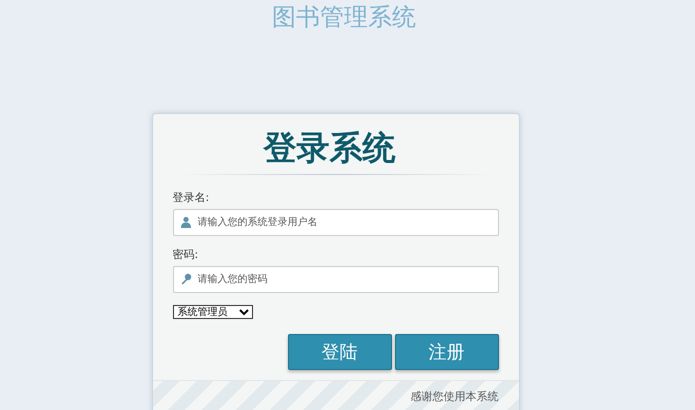 The height and width of the screenshot is (410, 695). What do you see at coordinates (212, 312) in the screenshot?
I see `role-select: 系统管理员` at bounding box center [212, 312].